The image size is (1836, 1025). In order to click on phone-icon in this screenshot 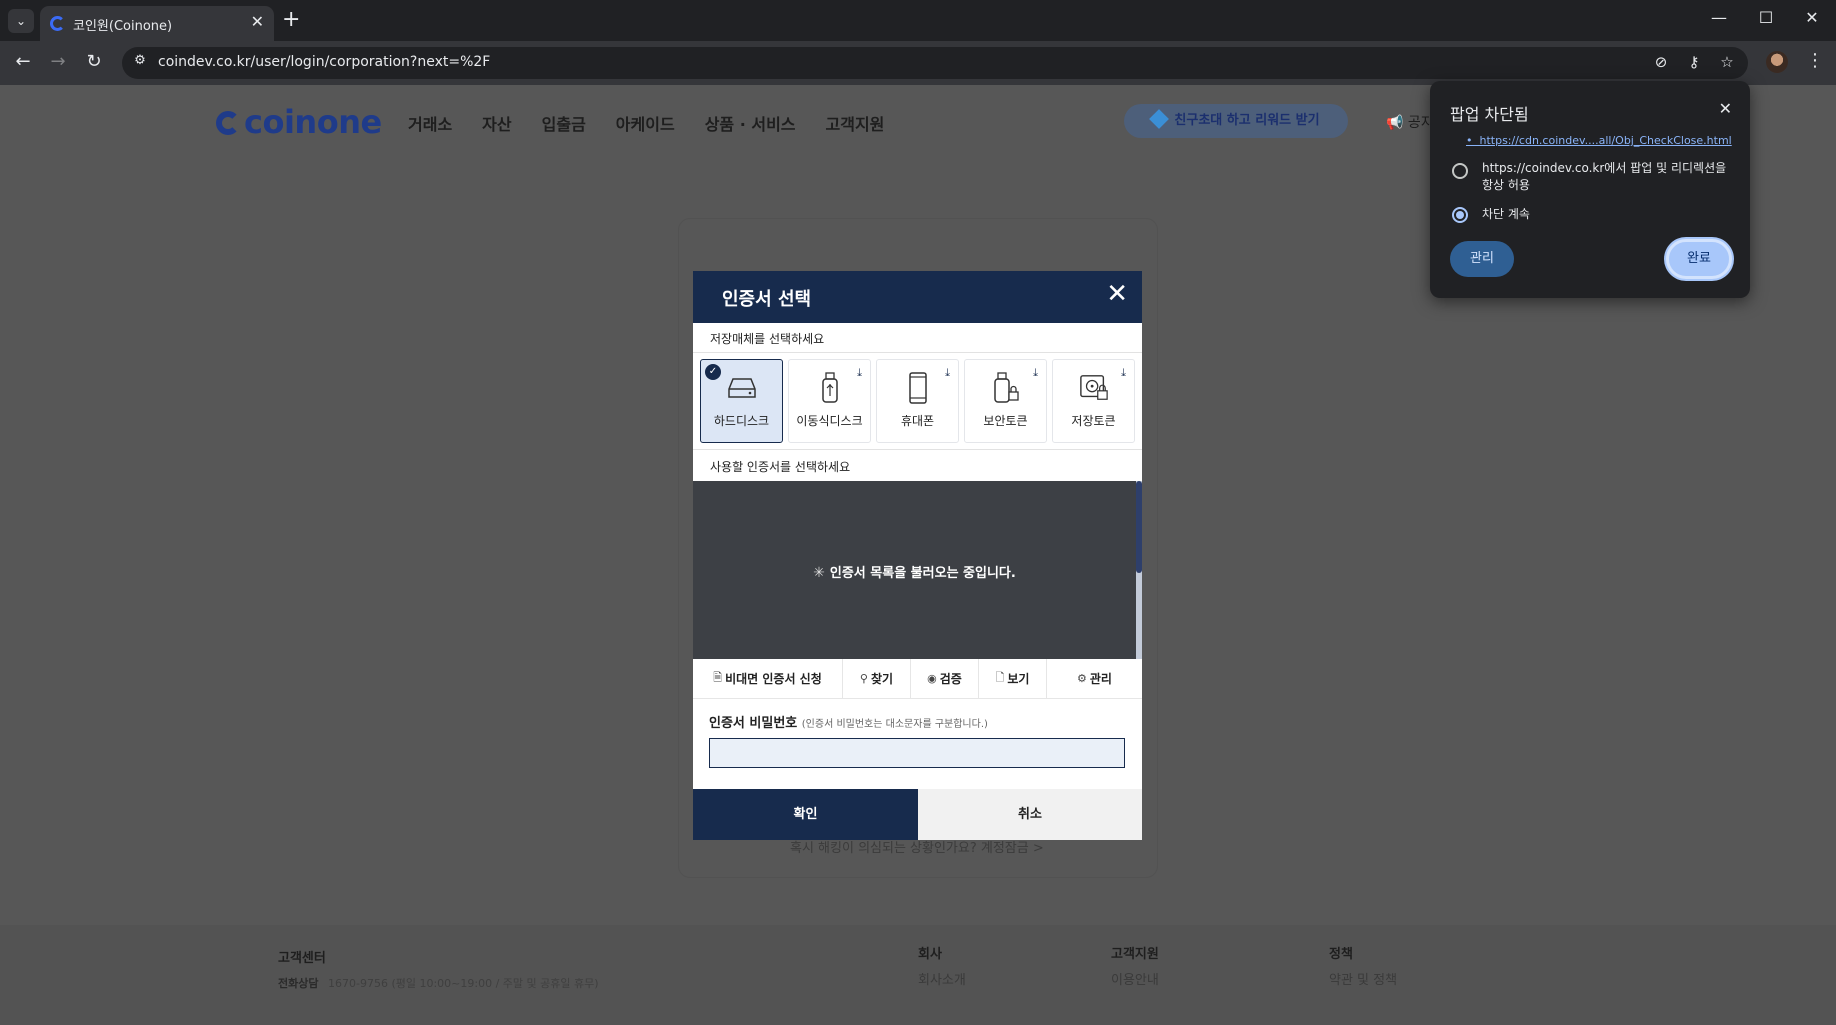, I will do `click(918, 388)`.